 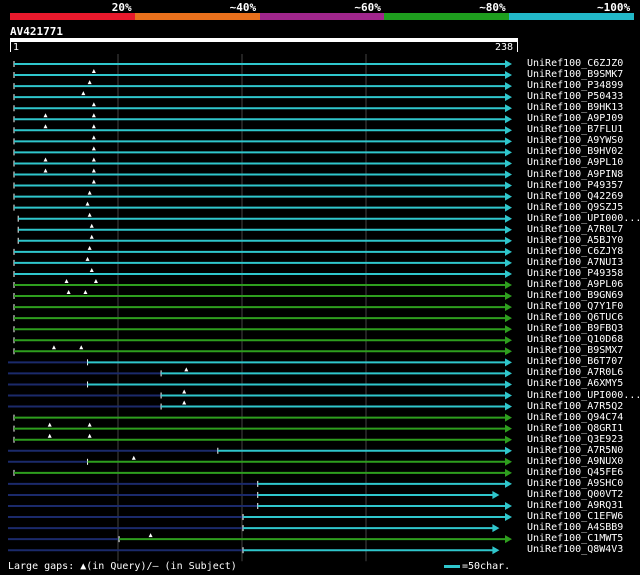 I want to click on hit-label: UniRef100_Q9SZJ5, so click(x=575, y=207).